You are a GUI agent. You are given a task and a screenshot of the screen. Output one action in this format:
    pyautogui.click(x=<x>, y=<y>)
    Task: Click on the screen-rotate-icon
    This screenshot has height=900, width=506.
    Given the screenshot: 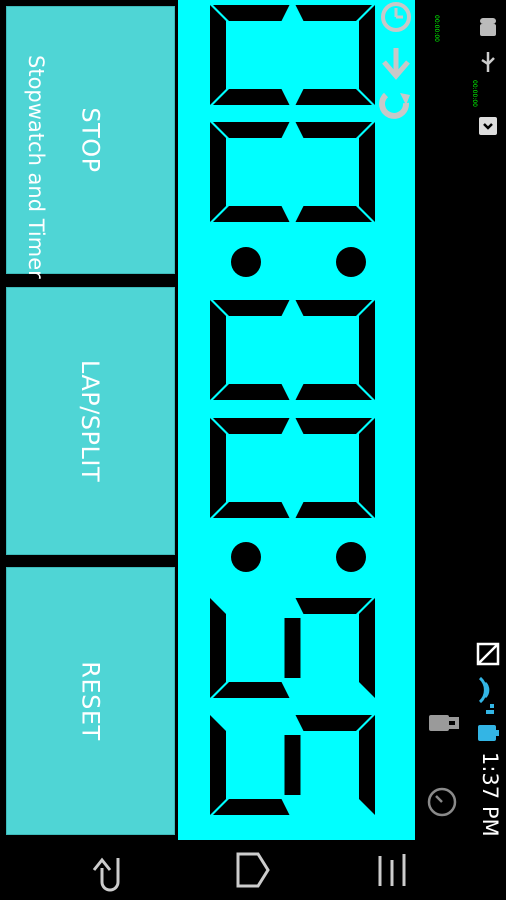 What is the action you would take?
    pyautogui.click(x=488, y=654)
    